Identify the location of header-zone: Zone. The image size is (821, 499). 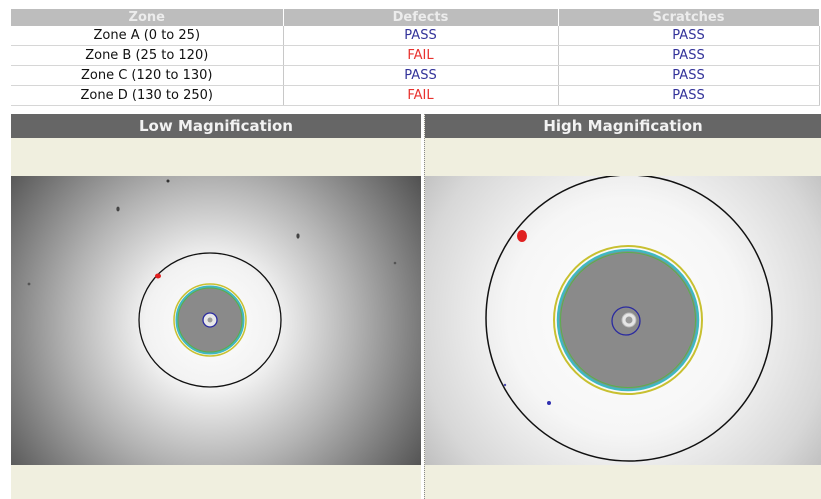
(147, 17).